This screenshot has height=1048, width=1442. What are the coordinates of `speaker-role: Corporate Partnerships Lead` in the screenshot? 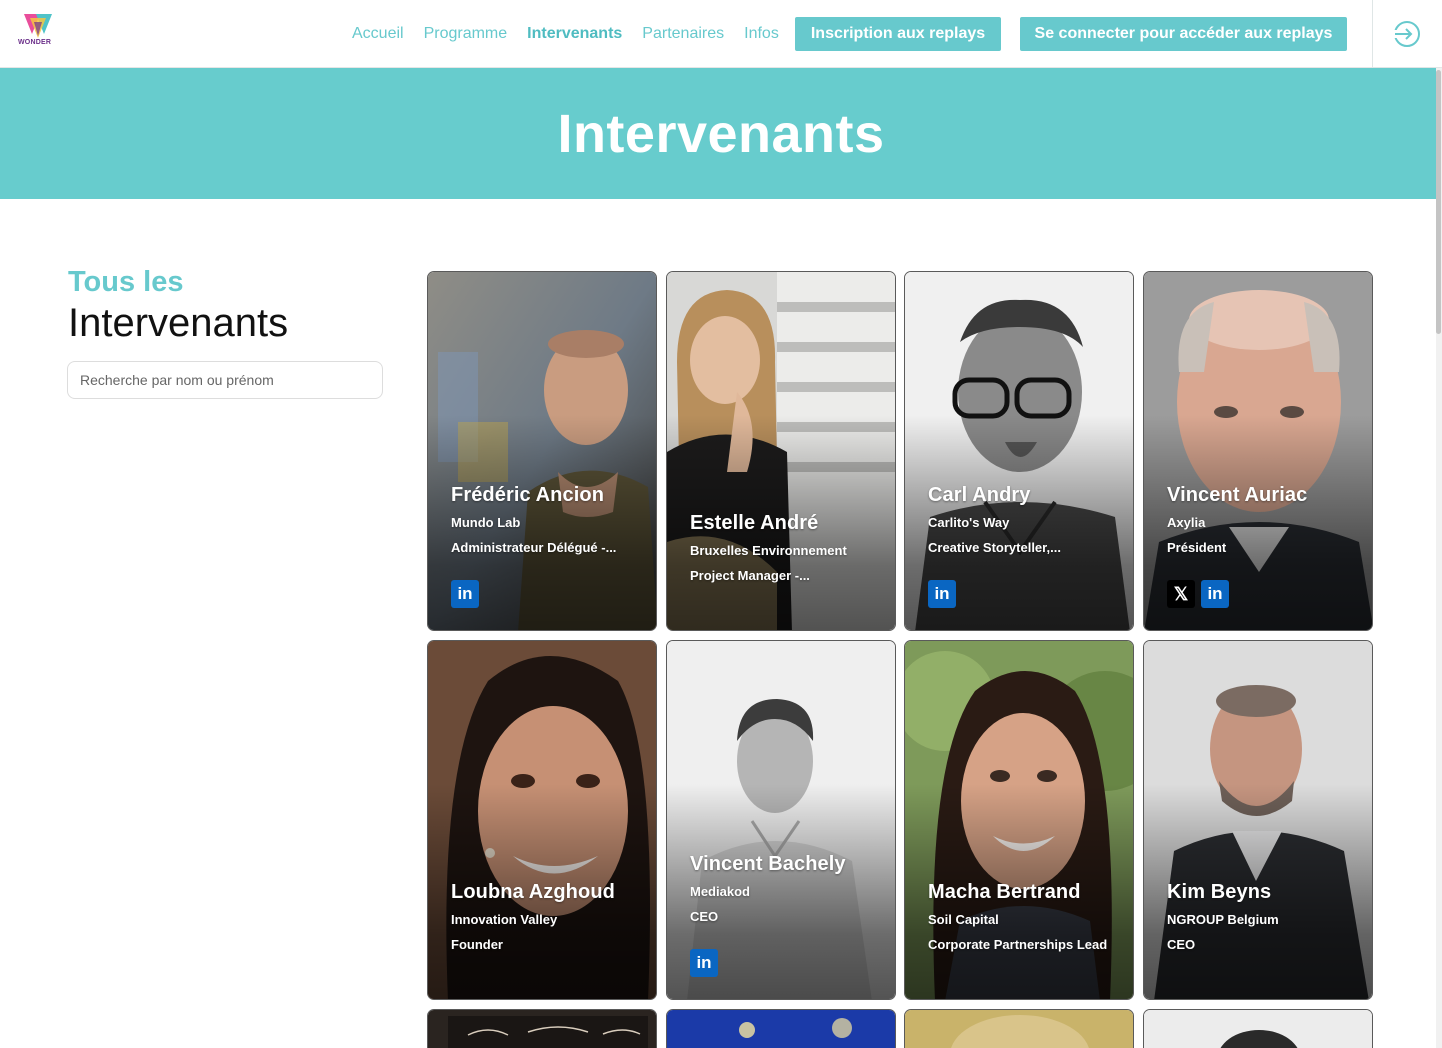 It's located at (1018, 944).